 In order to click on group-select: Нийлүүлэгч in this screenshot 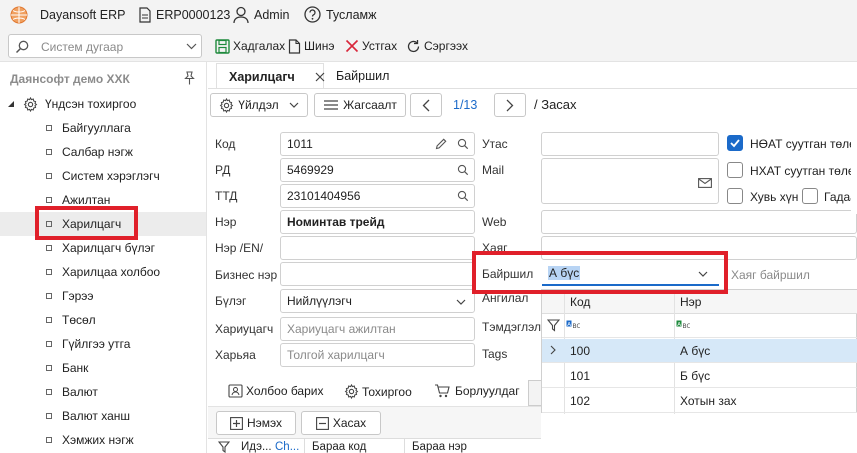, I will do `click(377, 301)`.